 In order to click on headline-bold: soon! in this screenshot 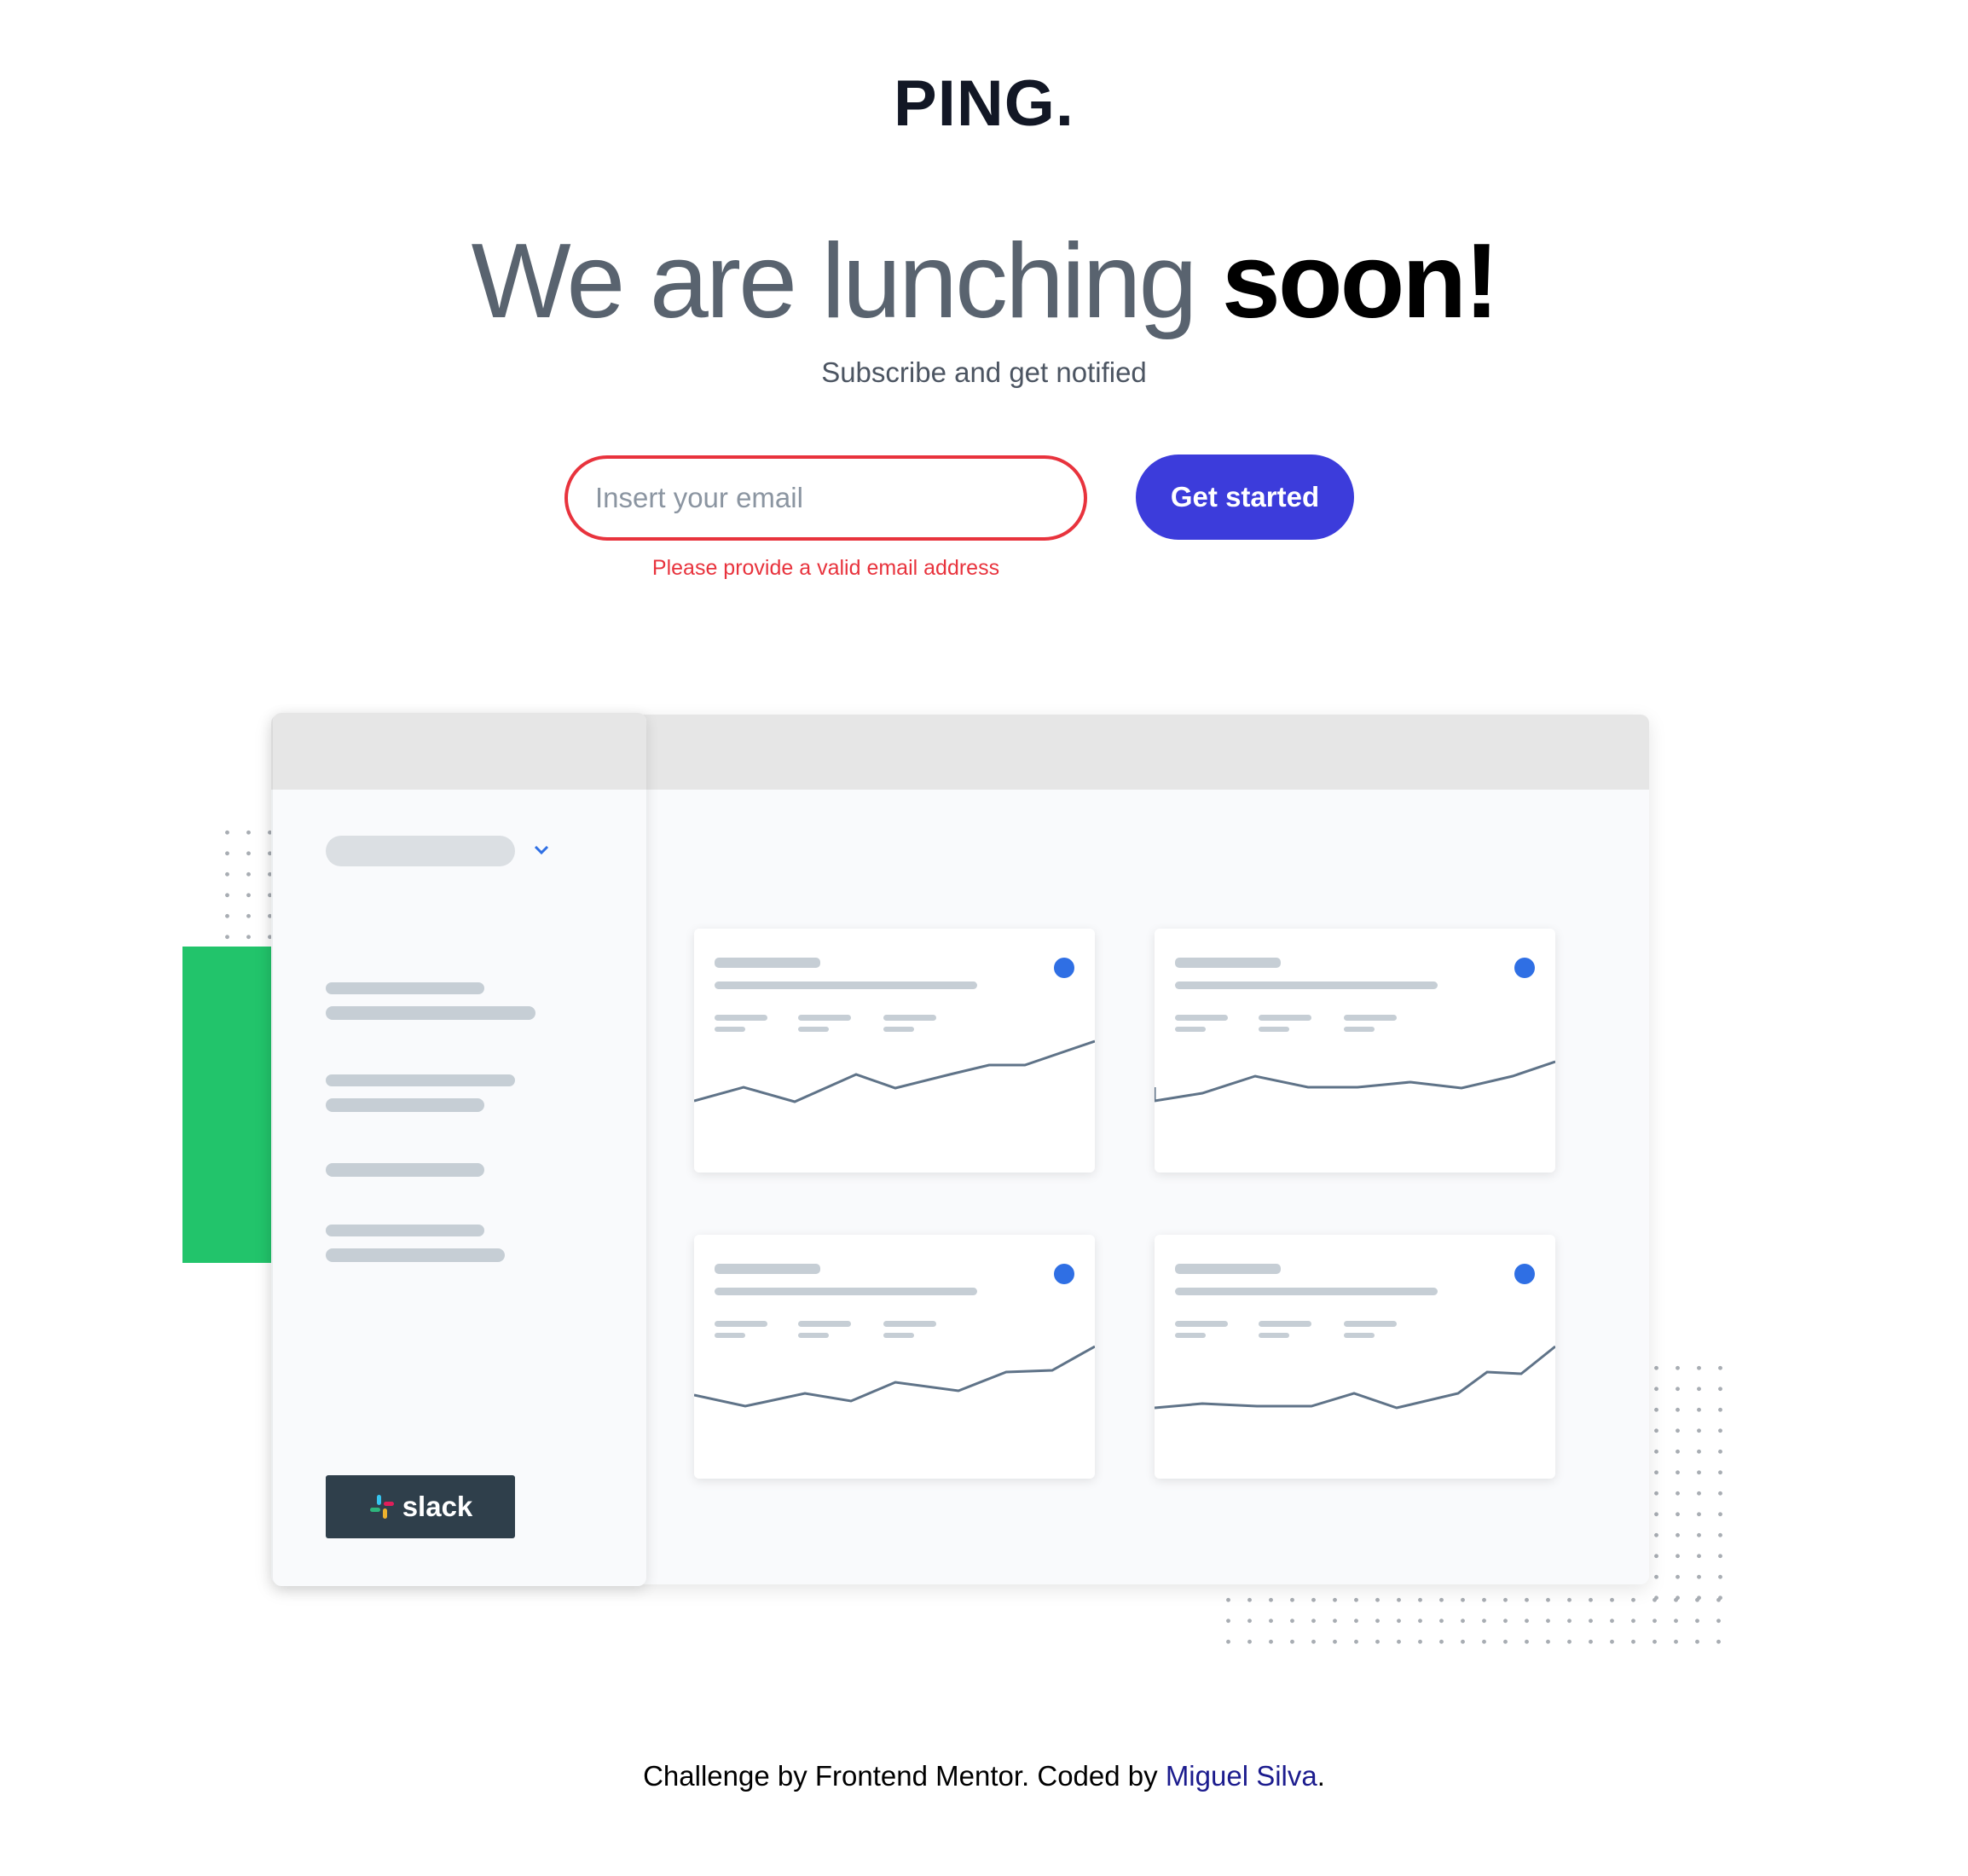, I will do `click(1360, 282)`.